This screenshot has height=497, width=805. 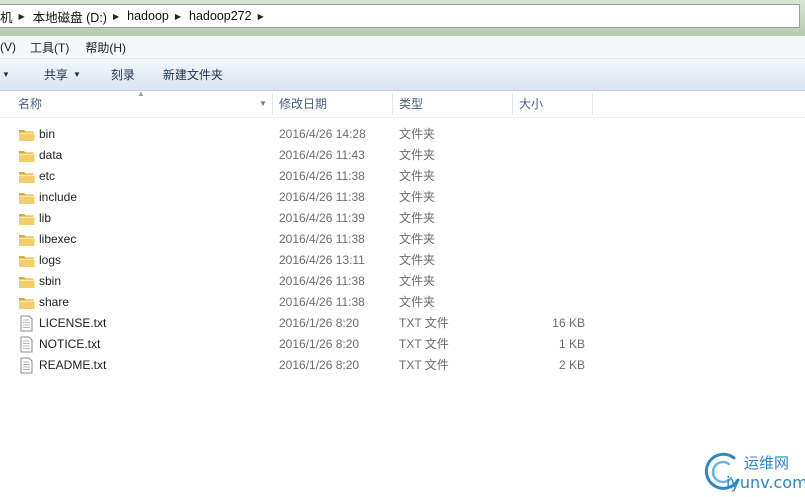 I want to click on file-size: 16 KB, so click(x=568, y=323).